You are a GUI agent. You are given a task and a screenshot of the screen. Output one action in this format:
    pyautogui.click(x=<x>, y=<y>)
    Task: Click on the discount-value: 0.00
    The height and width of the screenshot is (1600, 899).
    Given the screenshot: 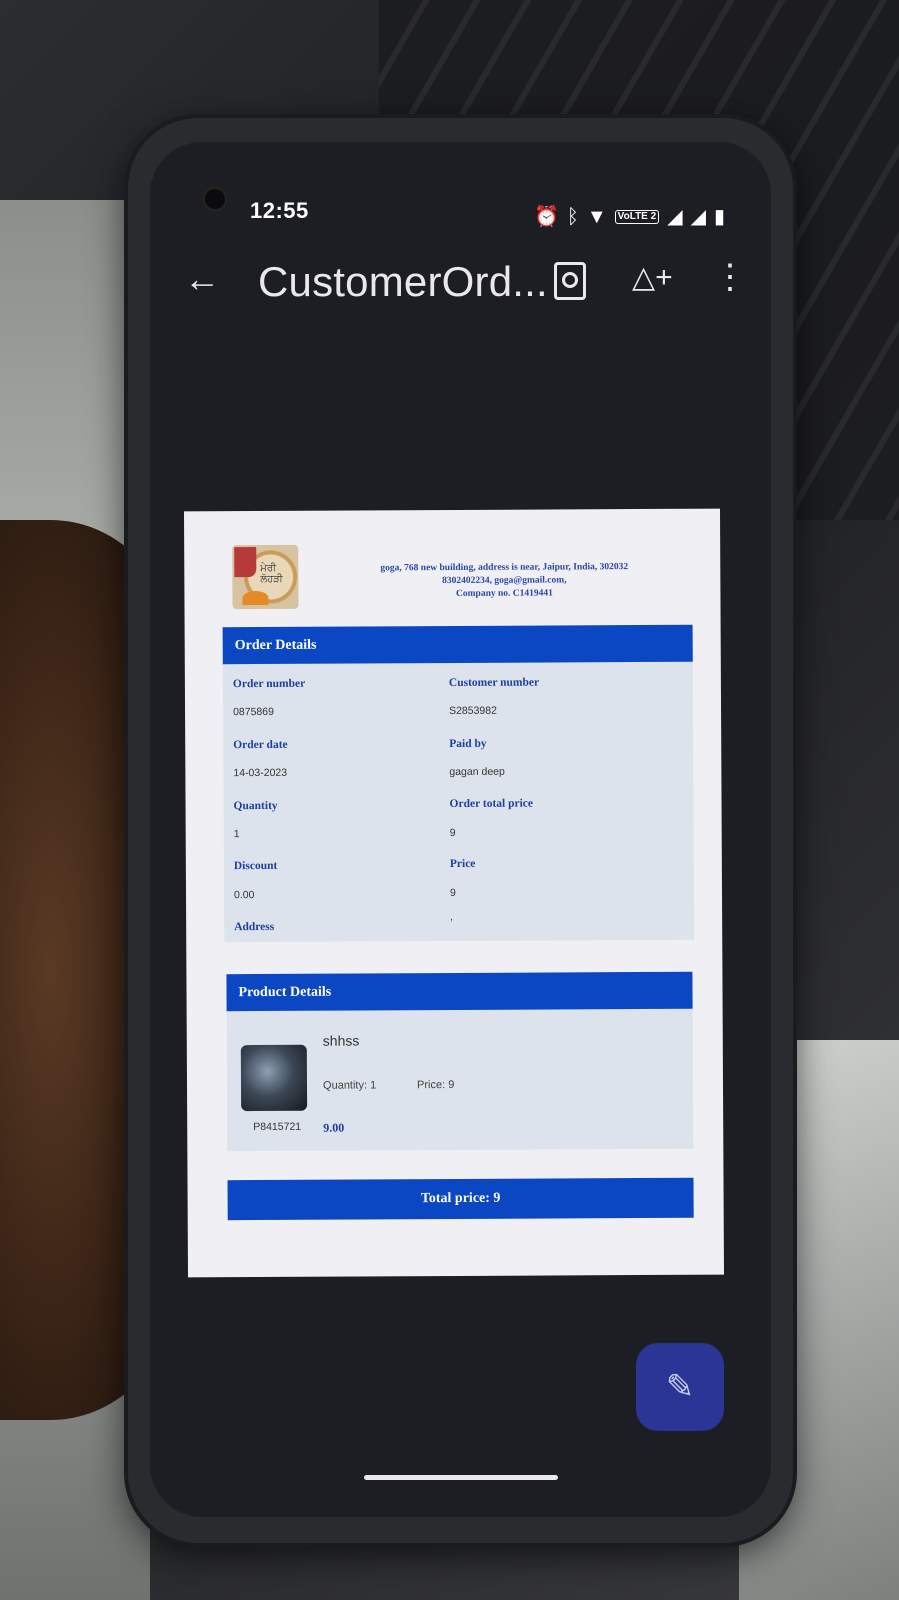 What is the action you would take?
    pyautogui.click(x=244, y=895)
    